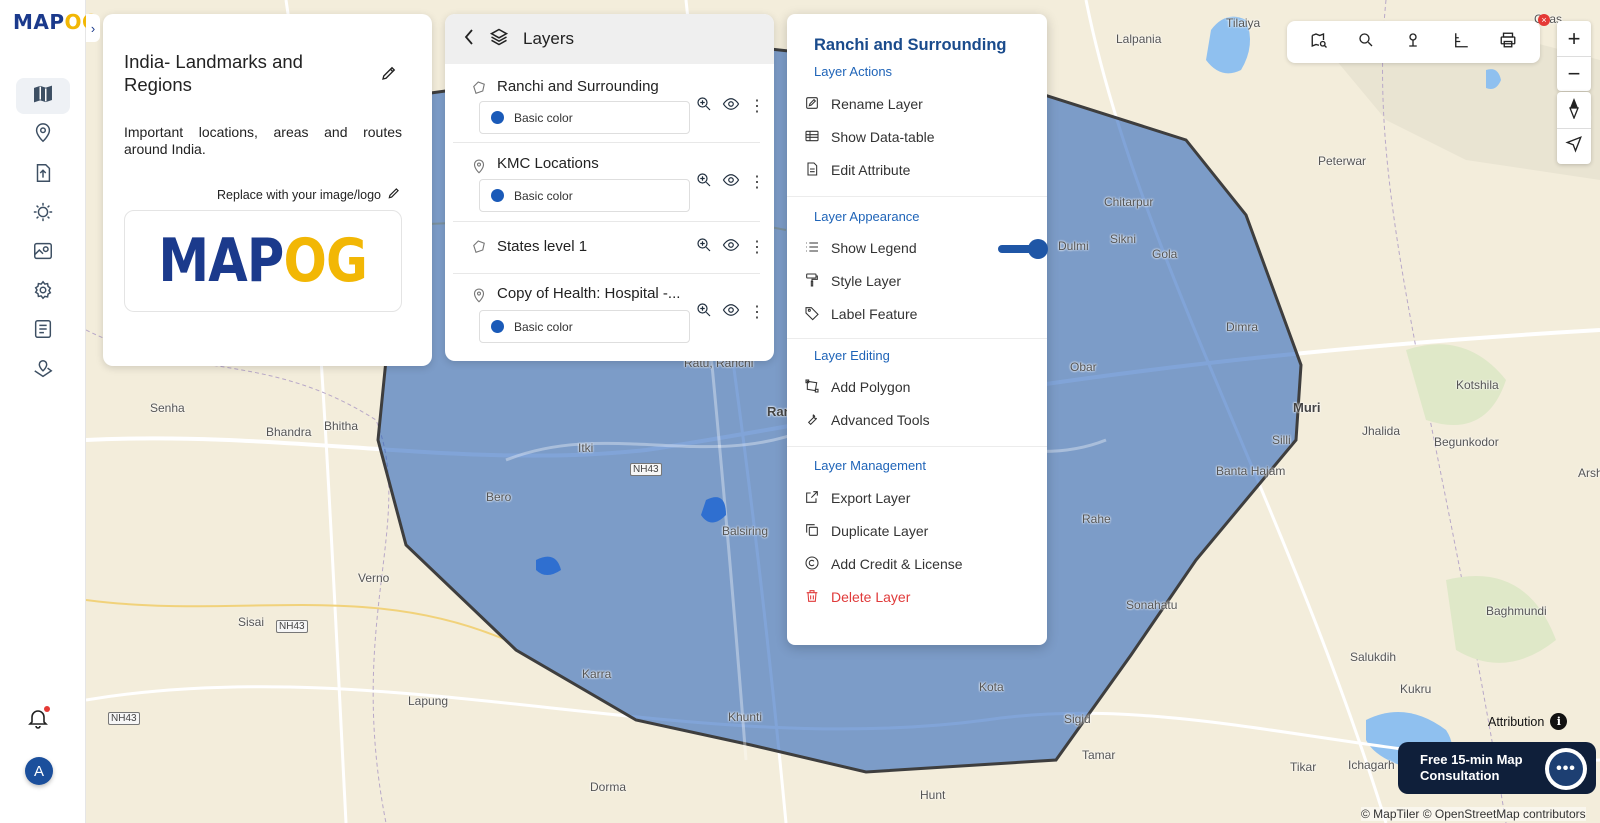 This screenshot has height=823, width=1600. Describe the element at coordinates (1497, 768) in the screenshot. I see `free-consultation-button: Free 15-min Map Consultation •••` at that location.